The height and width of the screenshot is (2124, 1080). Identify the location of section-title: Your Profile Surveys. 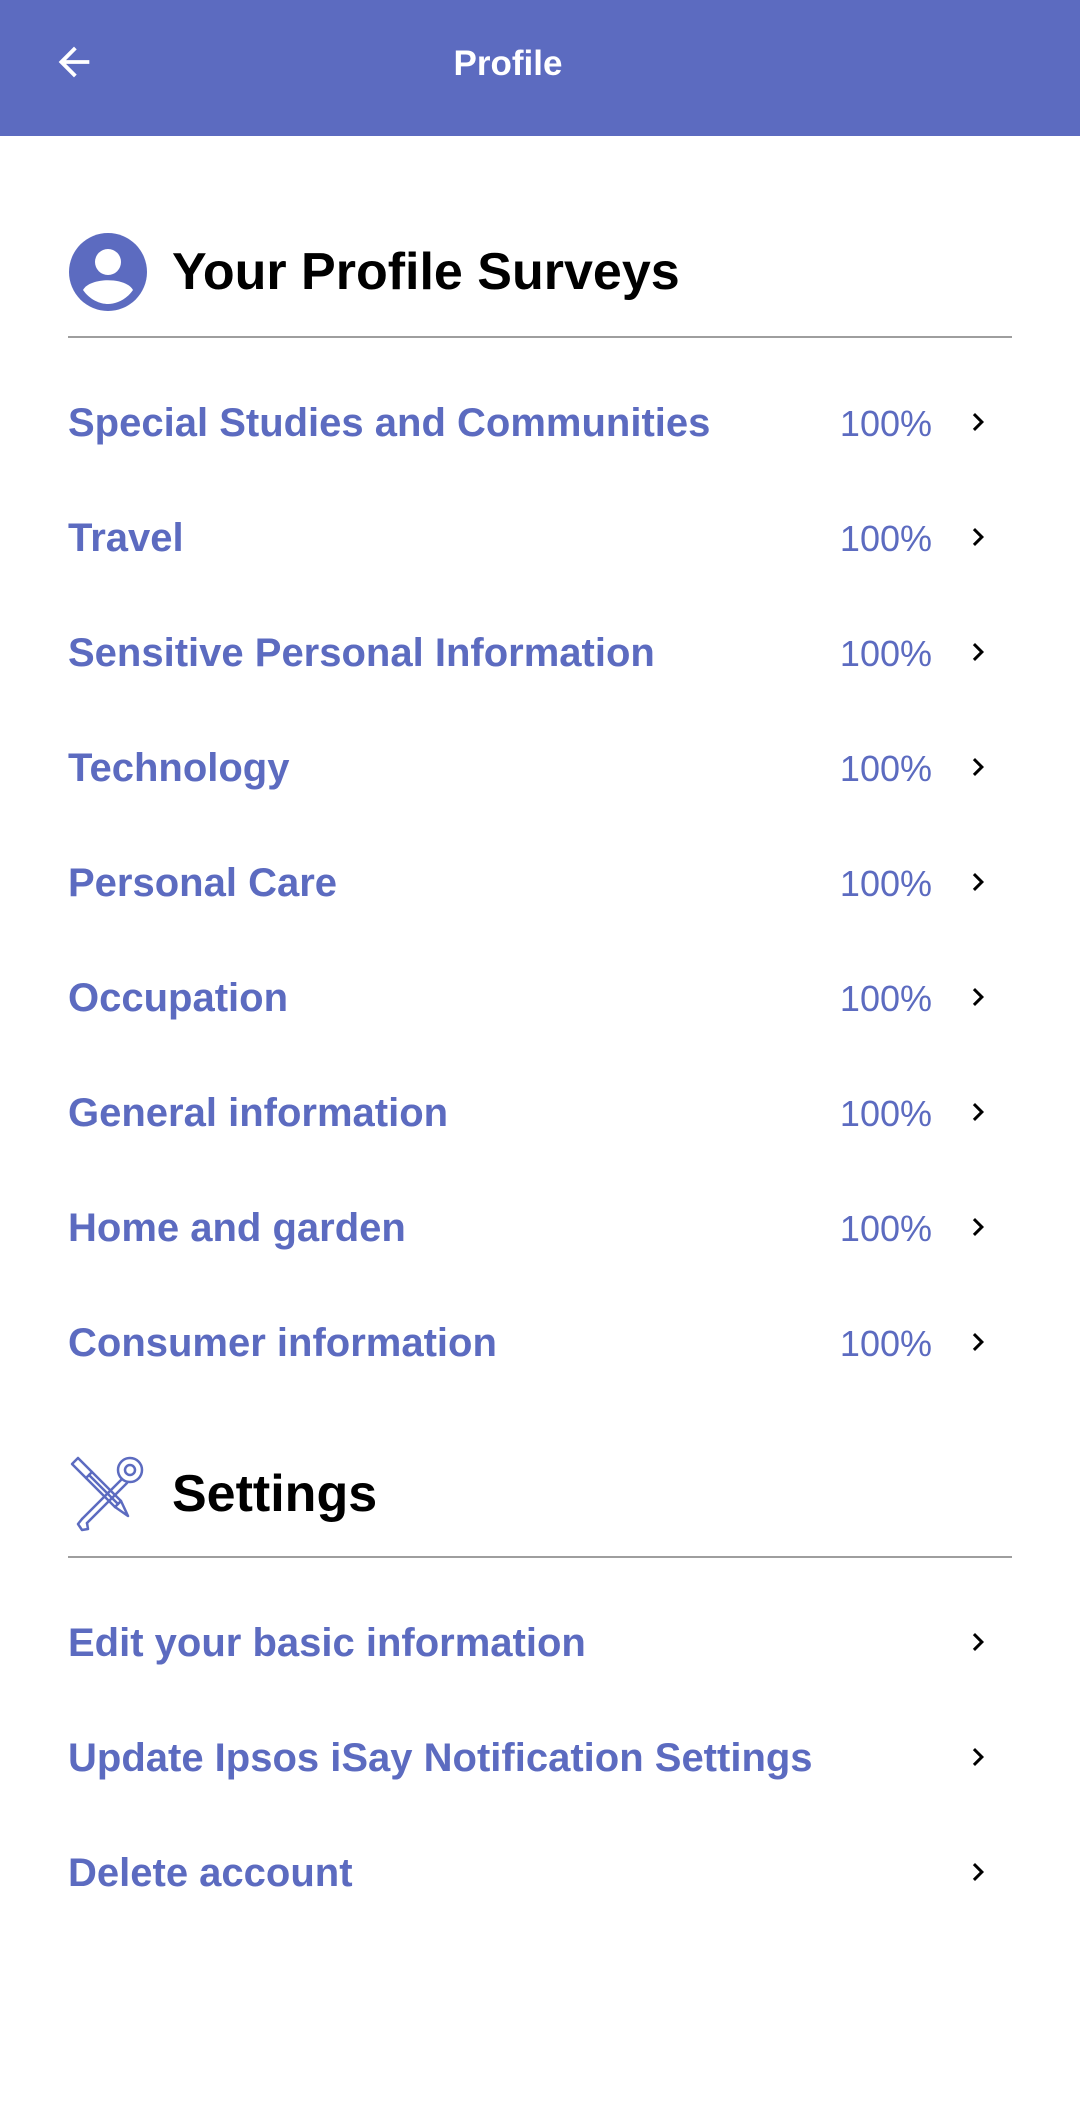
(426, 272).